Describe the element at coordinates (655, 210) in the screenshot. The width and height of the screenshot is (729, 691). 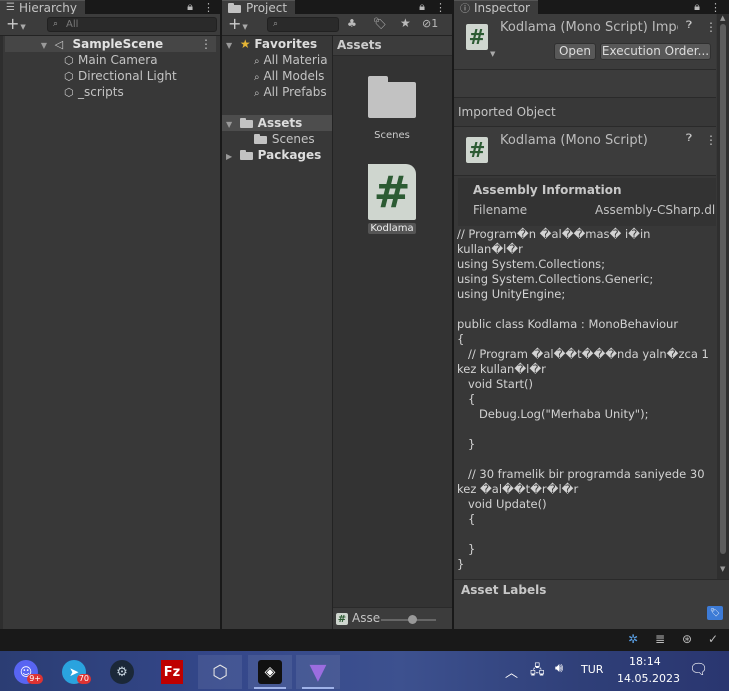
I see `filename-value: Assembly-CSharp.dl` at that location.